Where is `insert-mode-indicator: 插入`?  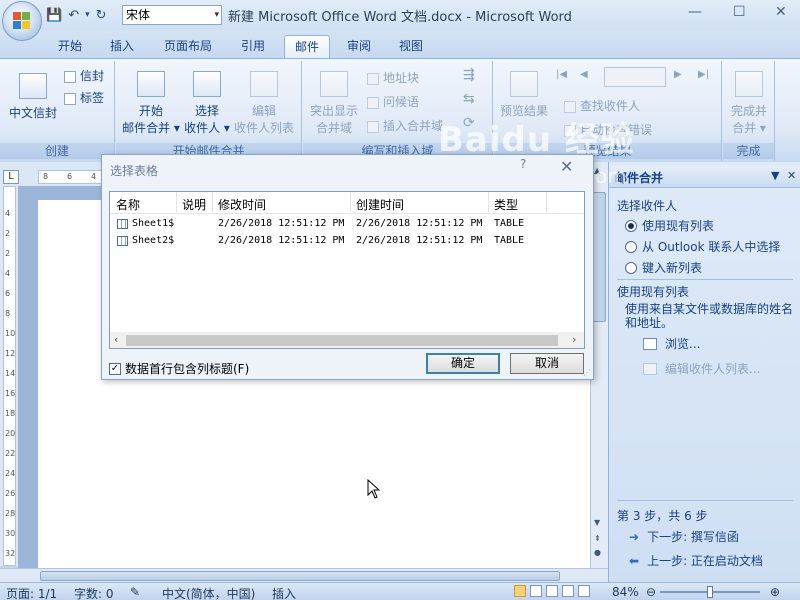
insert-mode-indicator: 插入 is located at coordinates (284, 592).